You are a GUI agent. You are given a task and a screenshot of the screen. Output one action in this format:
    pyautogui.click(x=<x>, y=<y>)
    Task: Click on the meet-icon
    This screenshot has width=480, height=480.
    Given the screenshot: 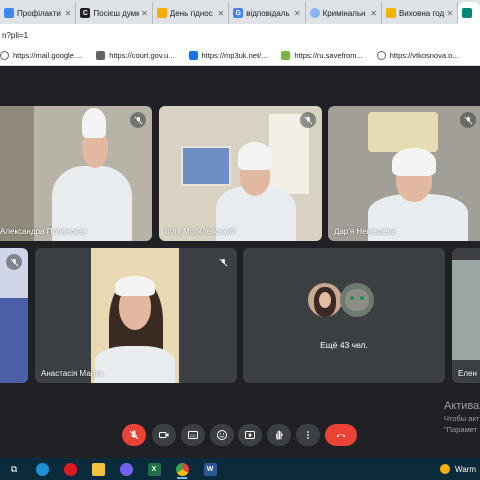 What is the action you would take?
    pyautogui.click(x=467, y=13)
    